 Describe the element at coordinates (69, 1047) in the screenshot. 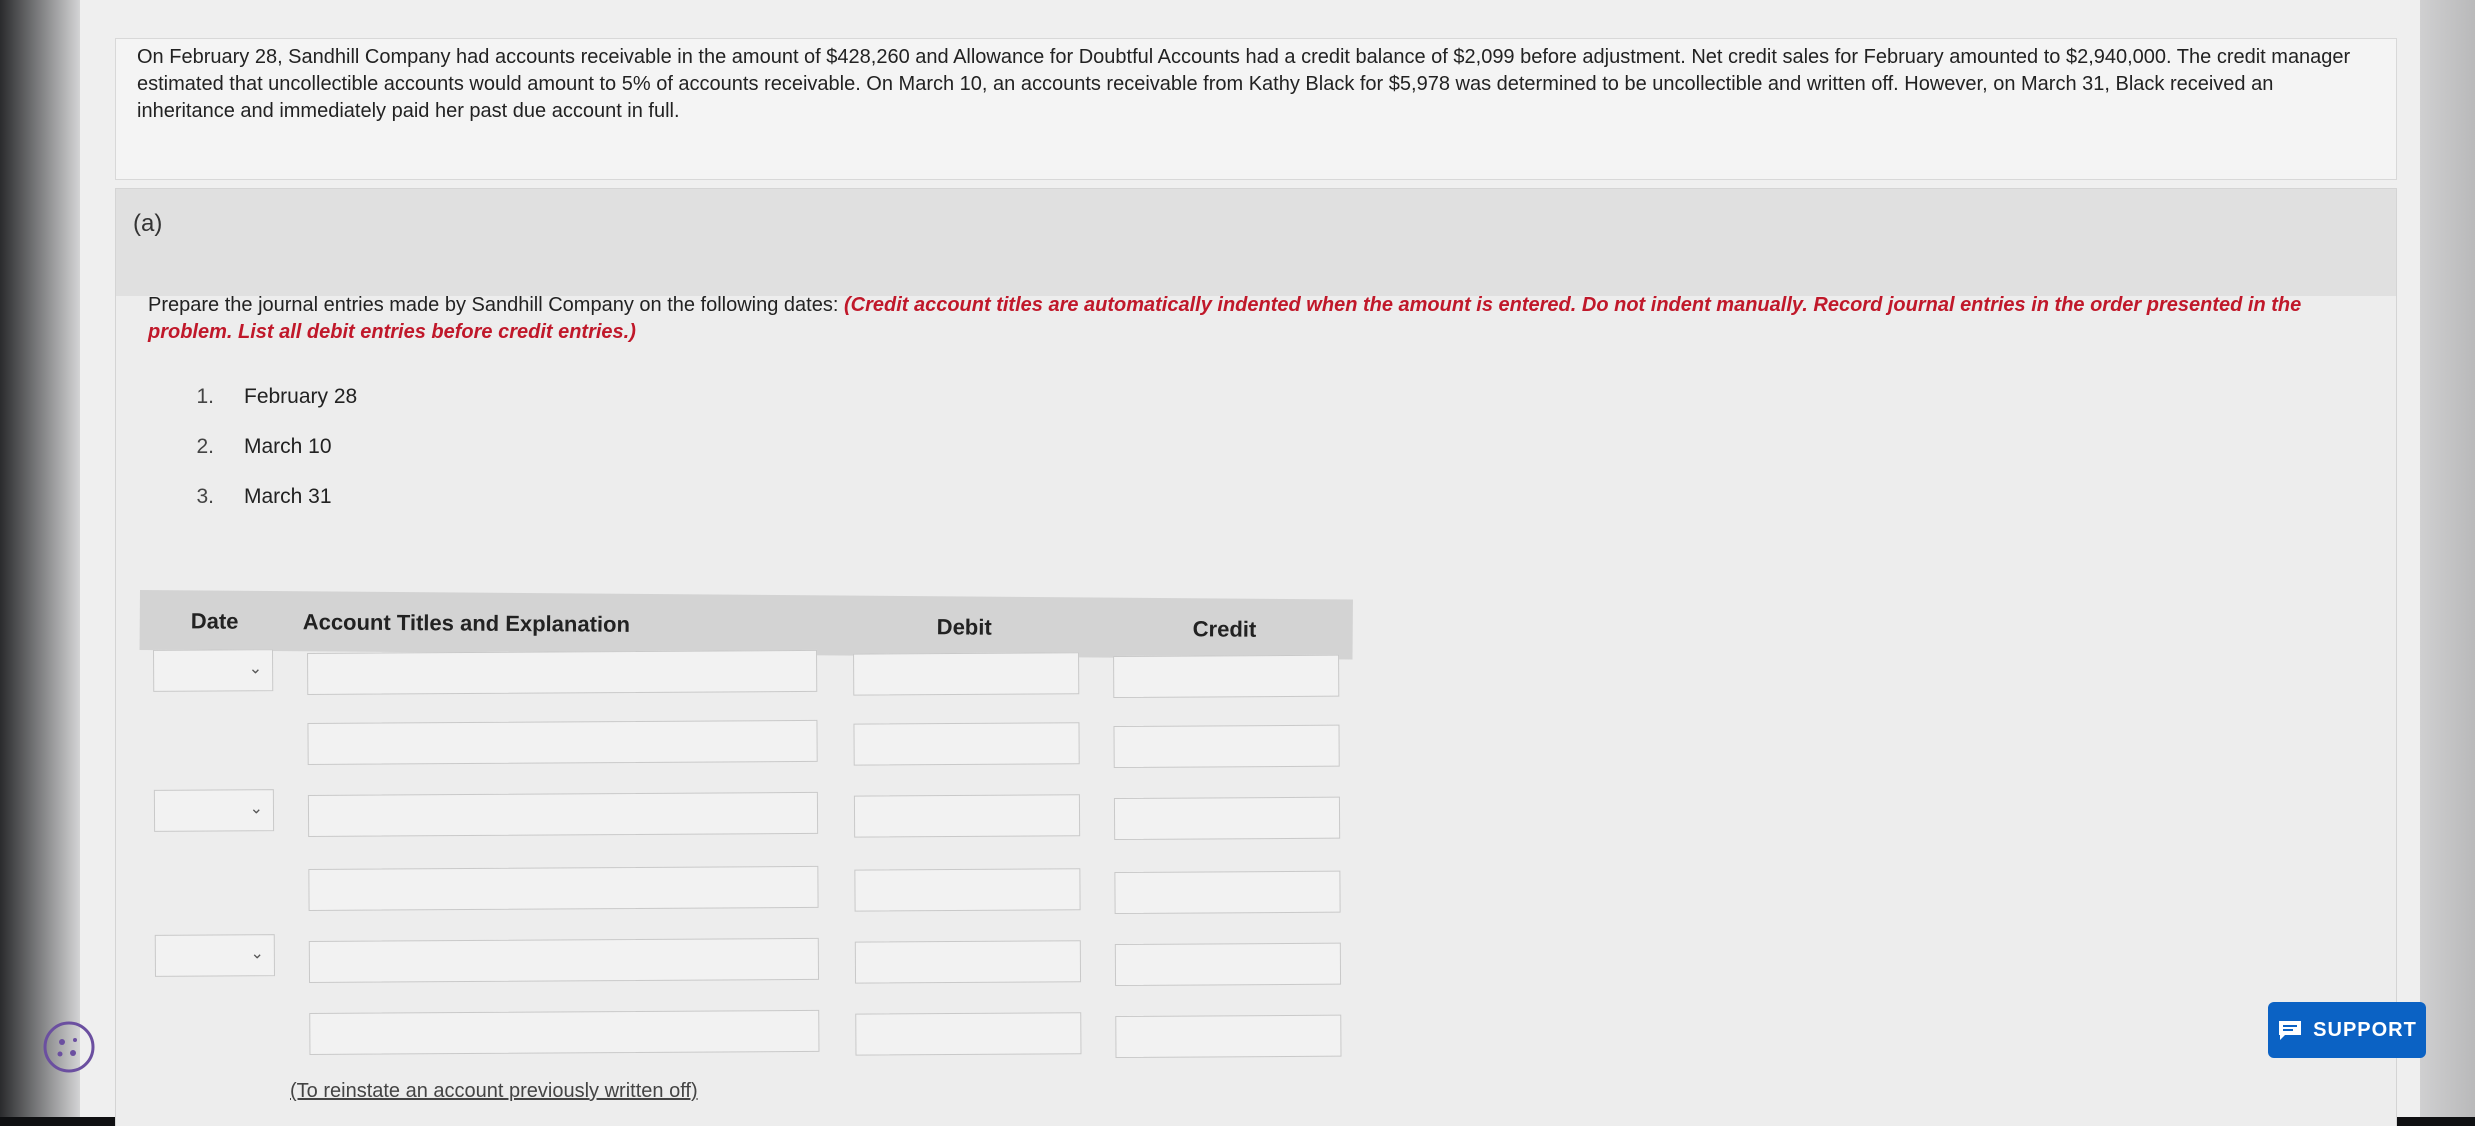

I see `cookie-icon` at that location.